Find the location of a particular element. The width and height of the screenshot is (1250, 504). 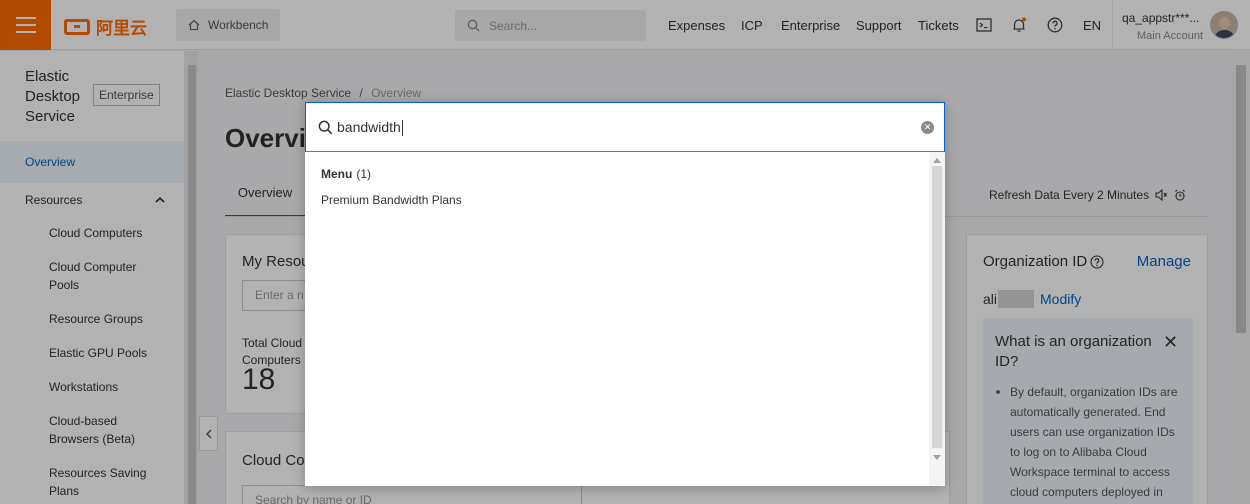

scroll-down-arrow-icon is located at coordinates (937, 457).